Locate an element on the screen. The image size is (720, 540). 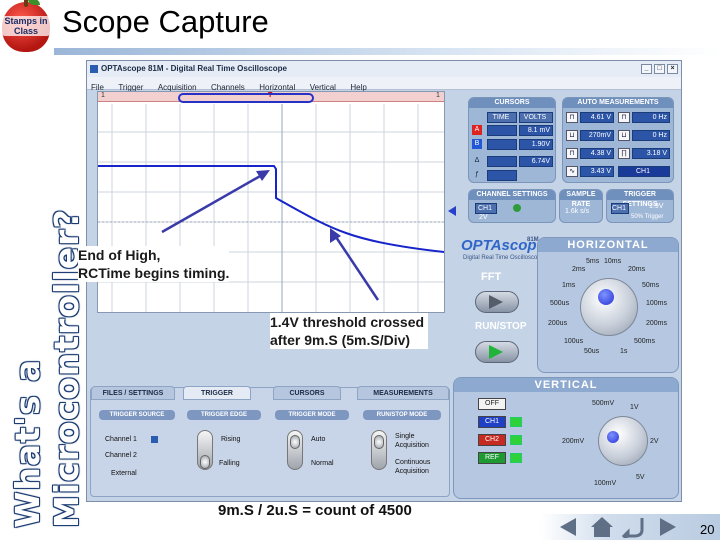
annotation-2-line-1: 1.4V threshold crossed is located at coordinates (347, 322).